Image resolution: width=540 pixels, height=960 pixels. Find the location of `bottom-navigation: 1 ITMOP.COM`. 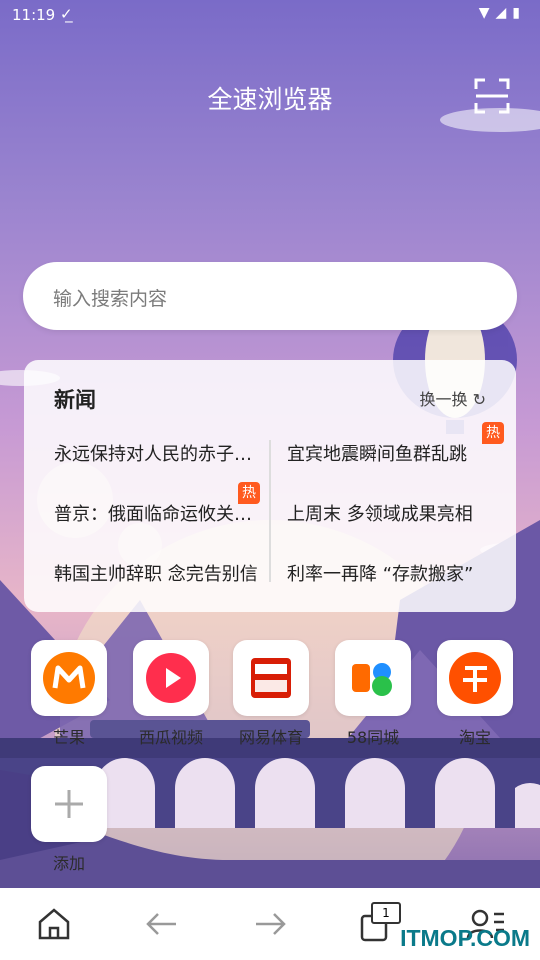

bottom-navigation: 1 ITMOP.COM is located at coordinates (270, 924).